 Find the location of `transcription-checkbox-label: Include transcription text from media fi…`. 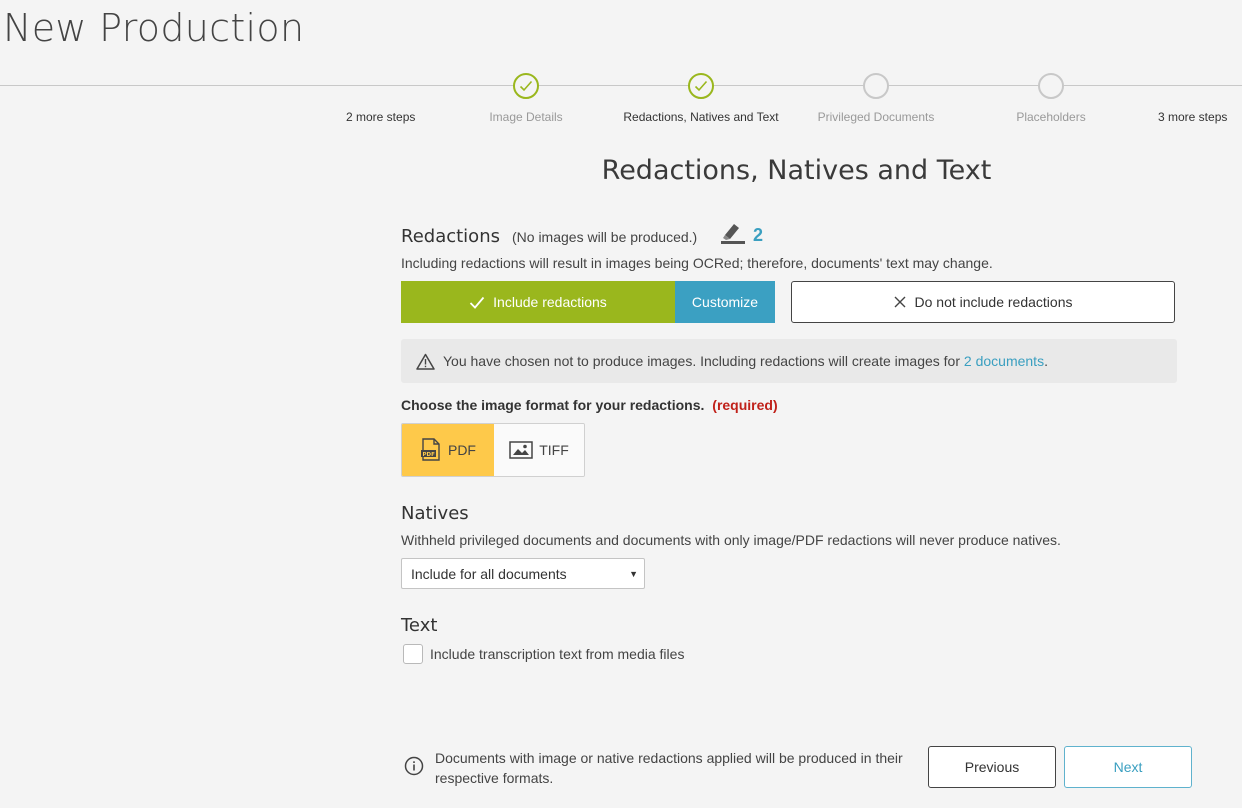

transcription-checkbox-label: Include transcription text from media fi… is located at coordinates (557, 654).